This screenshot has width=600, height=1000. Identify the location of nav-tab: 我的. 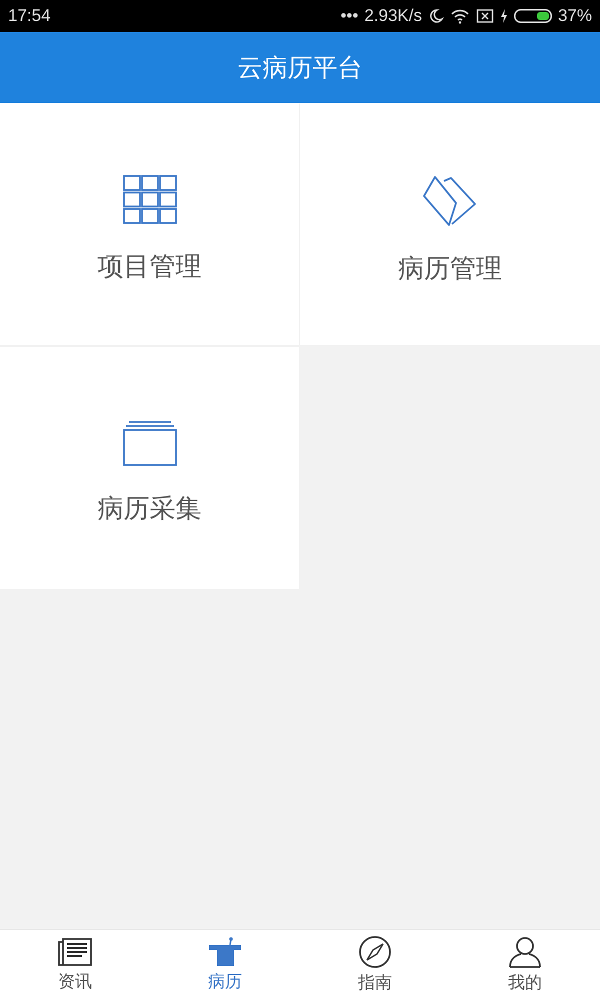
(525, 965).